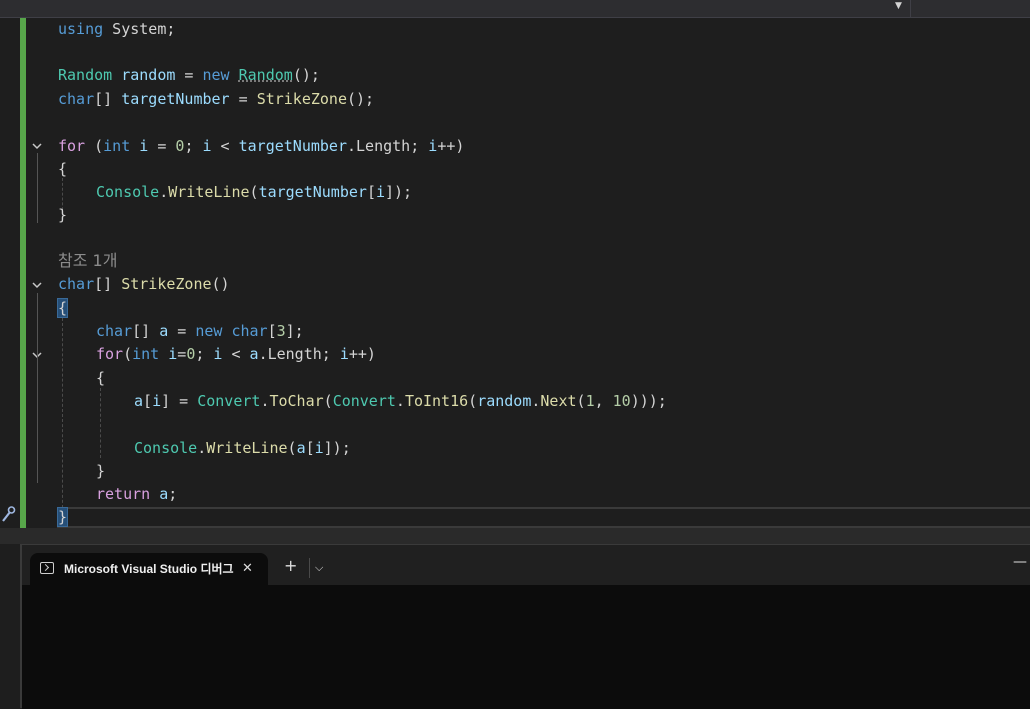 The height and width of the screenshot is (709, 1030). Describe the element at coordinates (8, 516) in the screenshot. I see `quick-actions-icon` at that location.